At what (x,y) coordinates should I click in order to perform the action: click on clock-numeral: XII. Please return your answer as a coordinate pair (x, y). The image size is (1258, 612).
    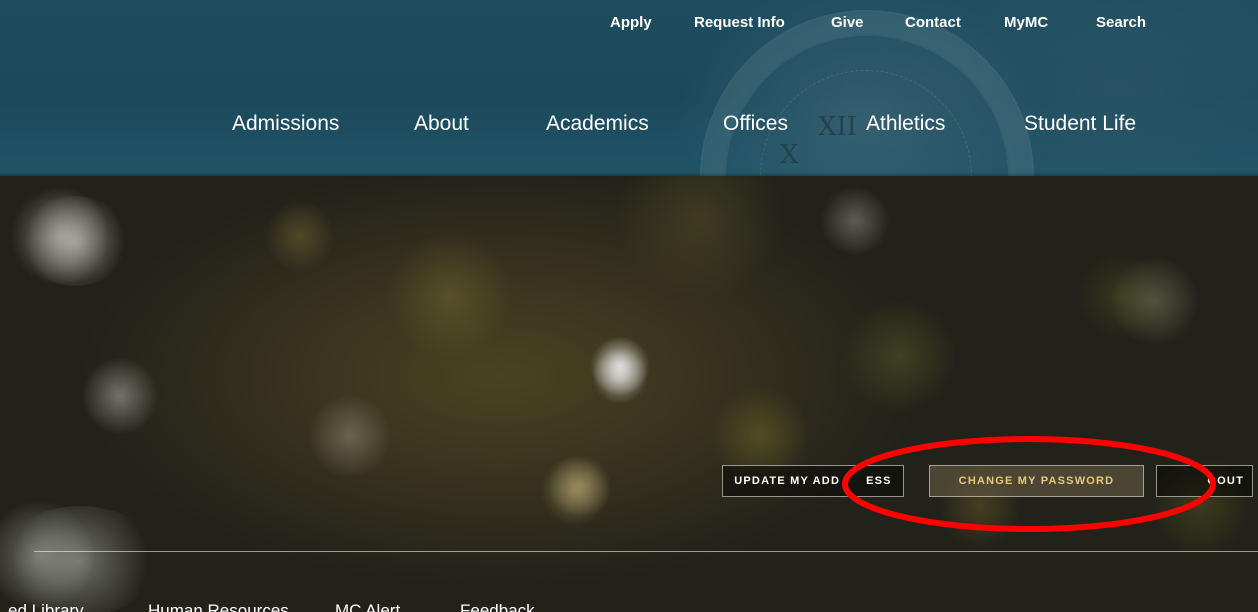
    Looking at the image, I should click on (838, 127).